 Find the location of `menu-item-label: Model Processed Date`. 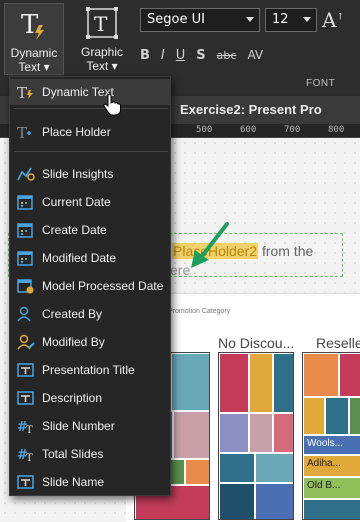

menu-item-label: Model Processed Date is located at coordinates (103, 286).